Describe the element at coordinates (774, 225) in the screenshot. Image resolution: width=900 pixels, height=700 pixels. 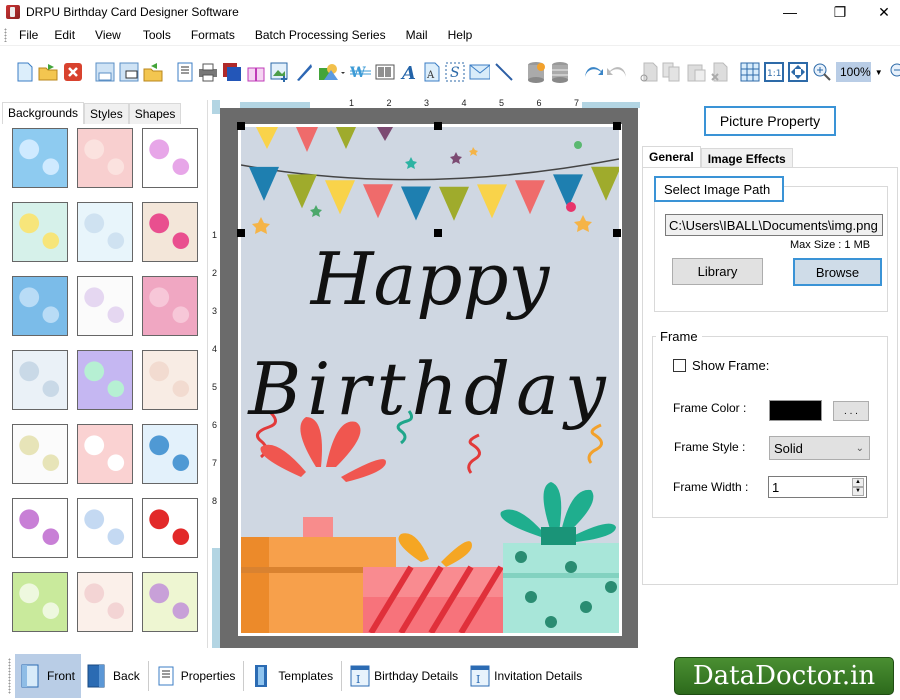
I see `image-path-input: C:\Users\IBALL\Documents\img.png` at that location.